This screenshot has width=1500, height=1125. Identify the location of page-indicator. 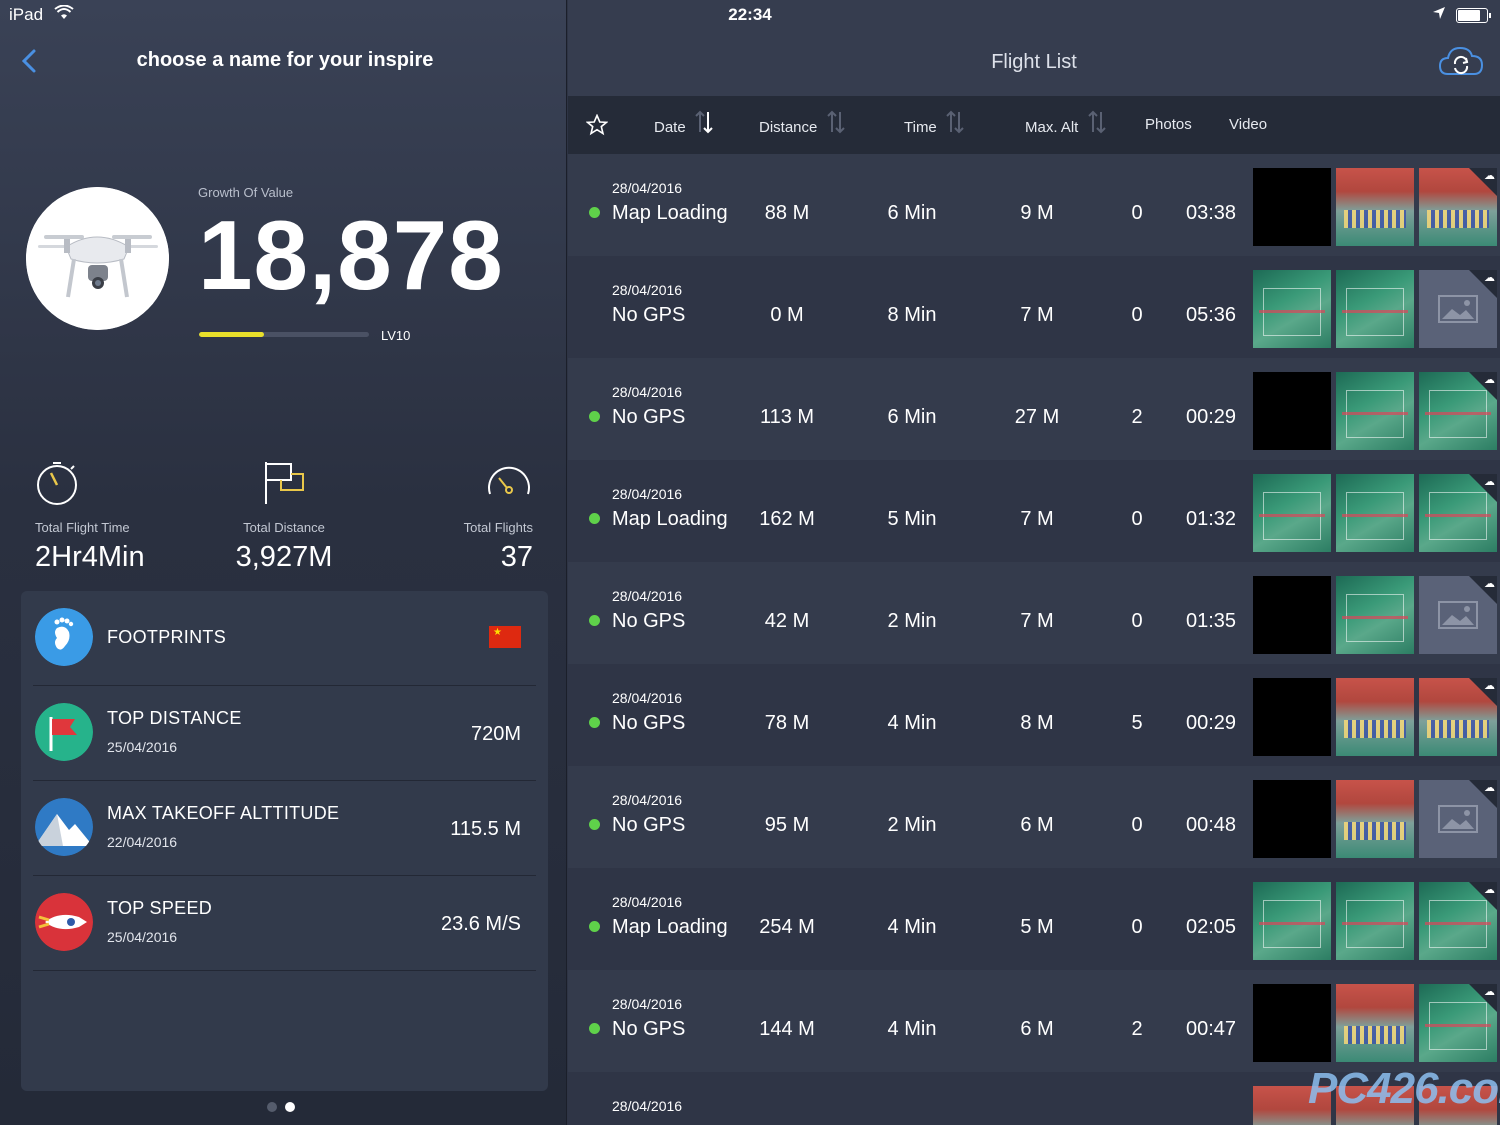
(285, 1108).